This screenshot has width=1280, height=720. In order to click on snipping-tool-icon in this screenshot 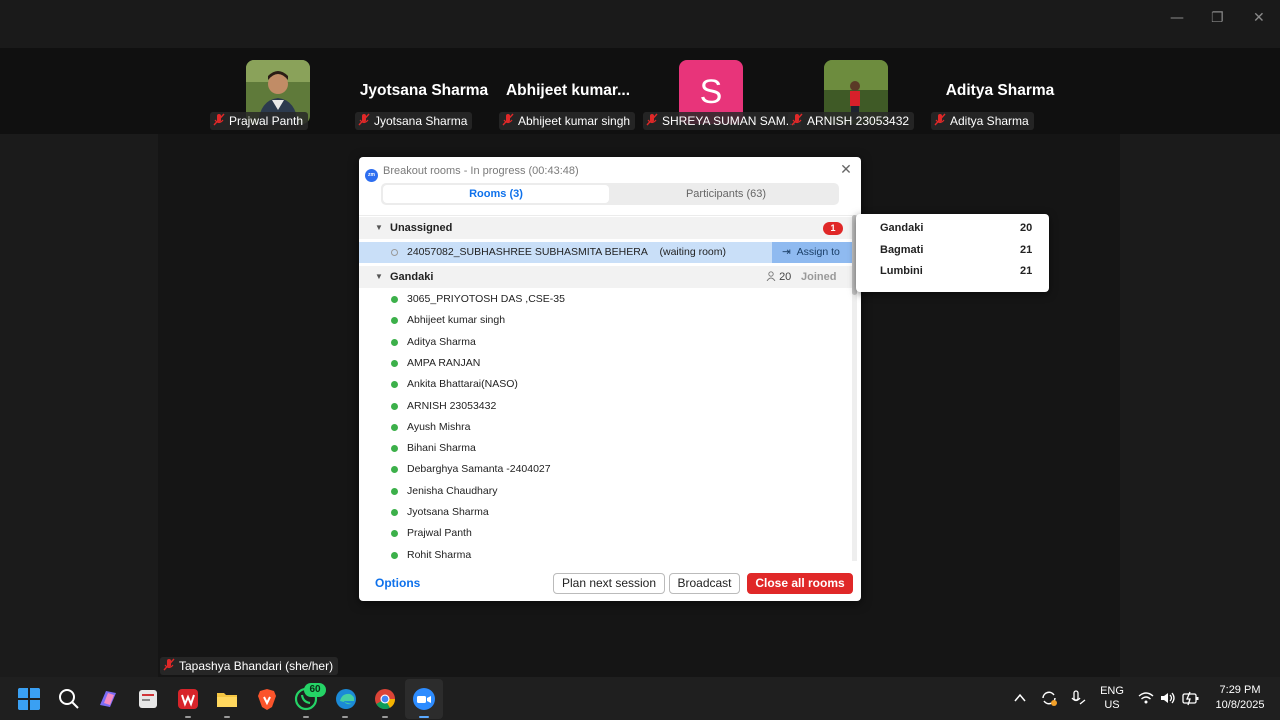, I will do `click(148, 699)`.